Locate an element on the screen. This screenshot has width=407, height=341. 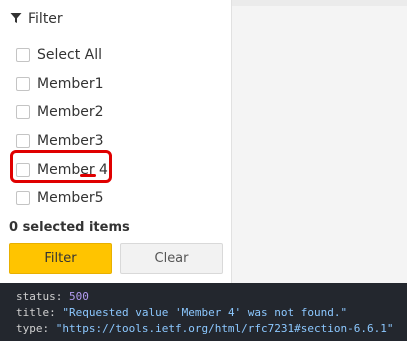
filter-title: Filter is located at coordinates (45, 18).